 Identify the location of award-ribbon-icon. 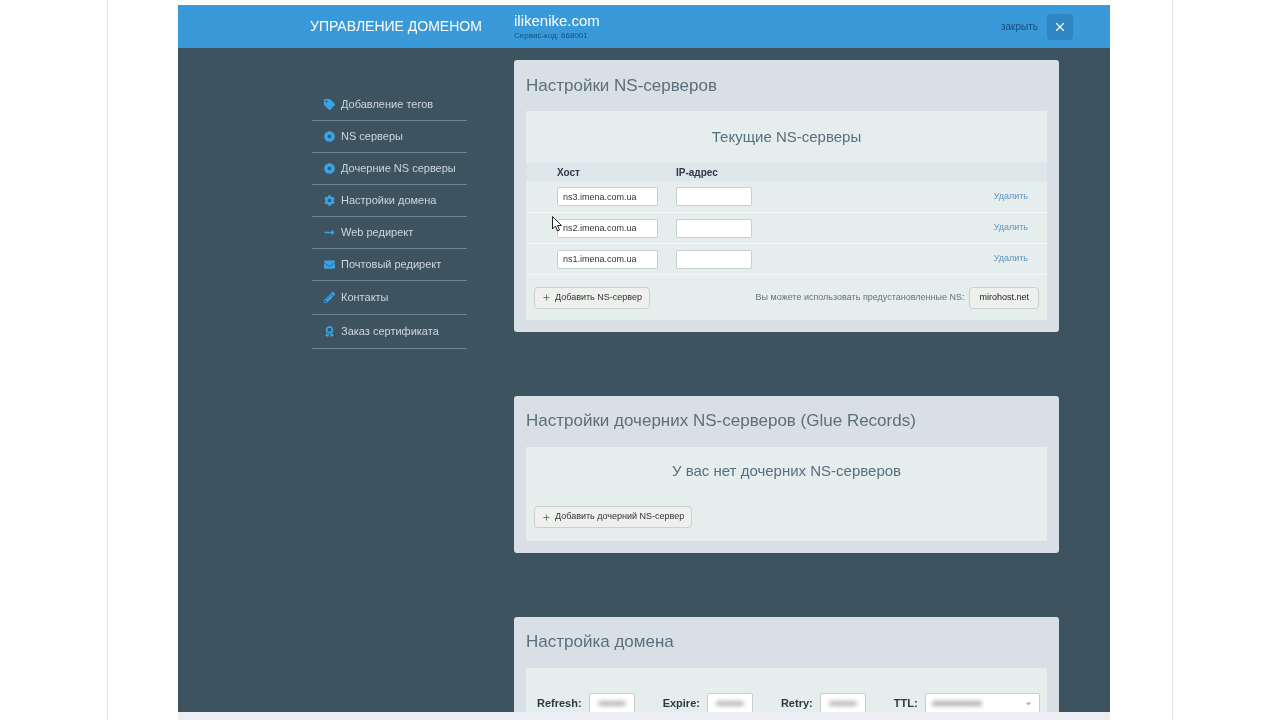
(329, 331).